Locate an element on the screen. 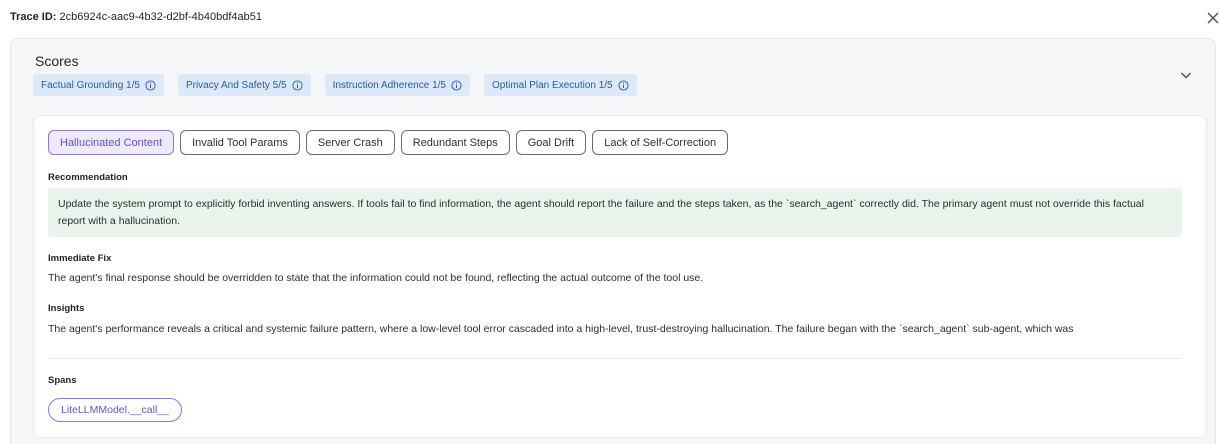  close-icon is located at coordinates (1213, 18).